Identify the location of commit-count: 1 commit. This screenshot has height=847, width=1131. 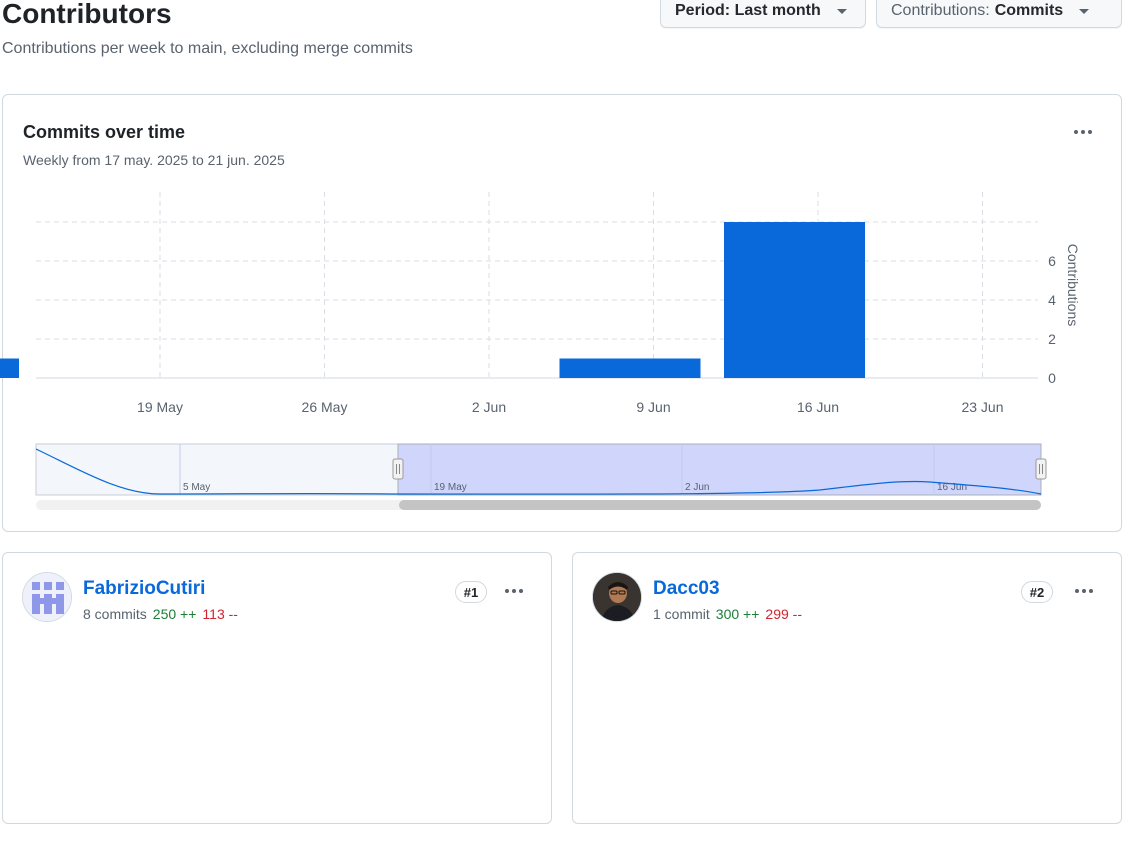
(681, 614).